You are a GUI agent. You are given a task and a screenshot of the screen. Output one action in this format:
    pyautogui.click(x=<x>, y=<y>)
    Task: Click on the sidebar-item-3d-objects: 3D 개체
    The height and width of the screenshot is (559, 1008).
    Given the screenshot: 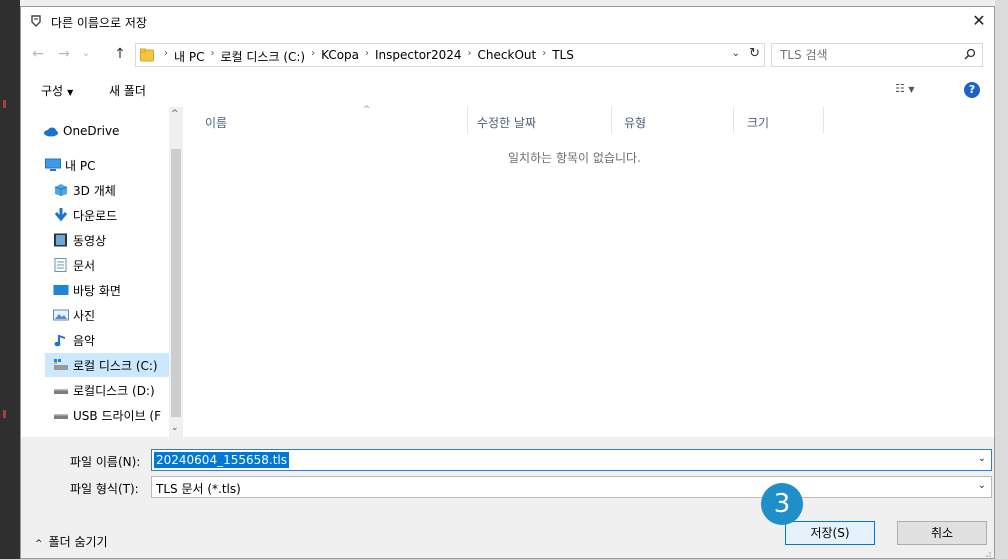 What is the action you would take?
    pyautogui.click(x=111, y=190)
    